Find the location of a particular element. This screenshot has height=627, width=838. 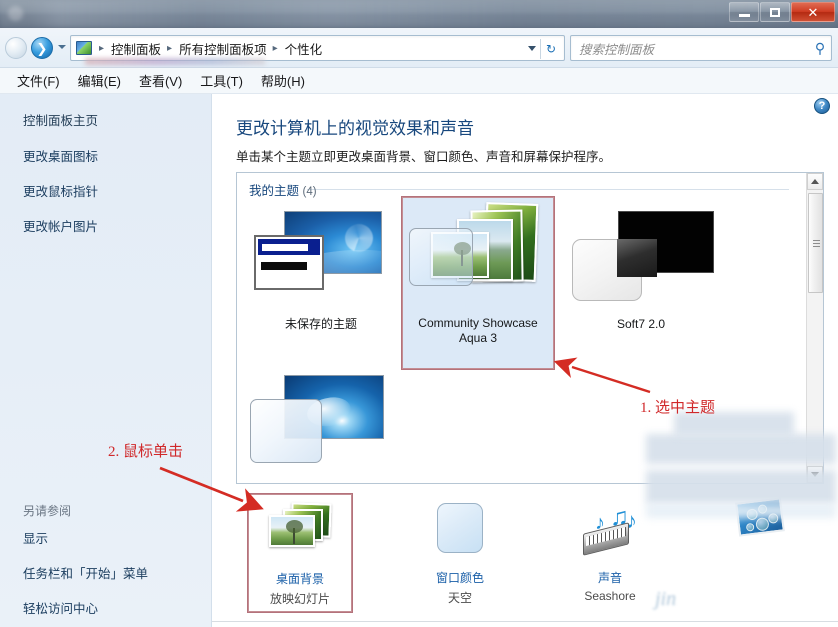

setting-value: 放映幻灯片 is located at coordinates (299, 599).